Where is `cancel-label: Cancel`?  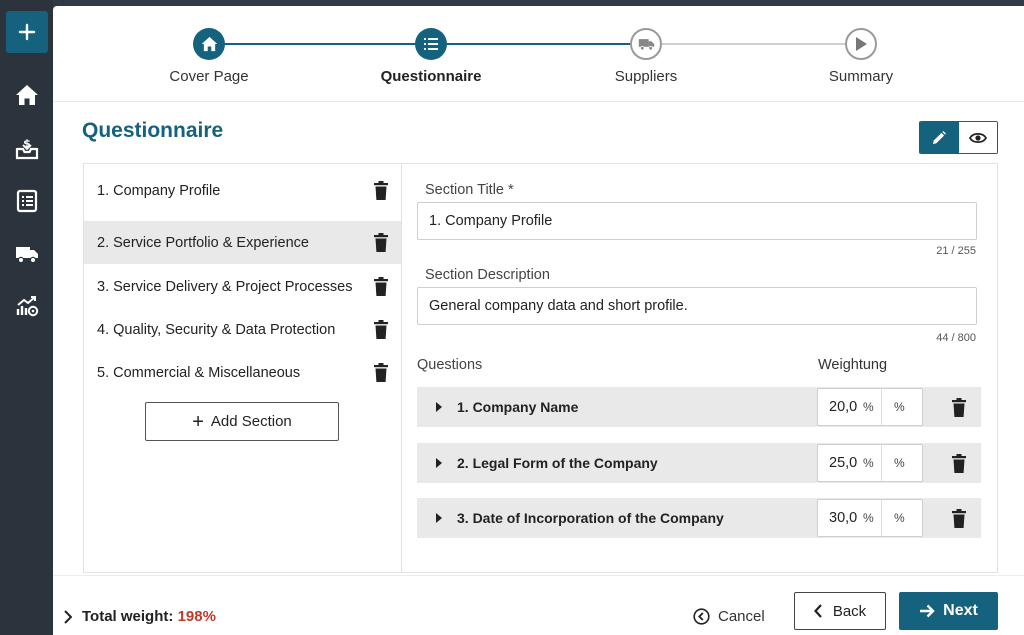
cancel-label: Cancel is located at coordinates (741, 616).